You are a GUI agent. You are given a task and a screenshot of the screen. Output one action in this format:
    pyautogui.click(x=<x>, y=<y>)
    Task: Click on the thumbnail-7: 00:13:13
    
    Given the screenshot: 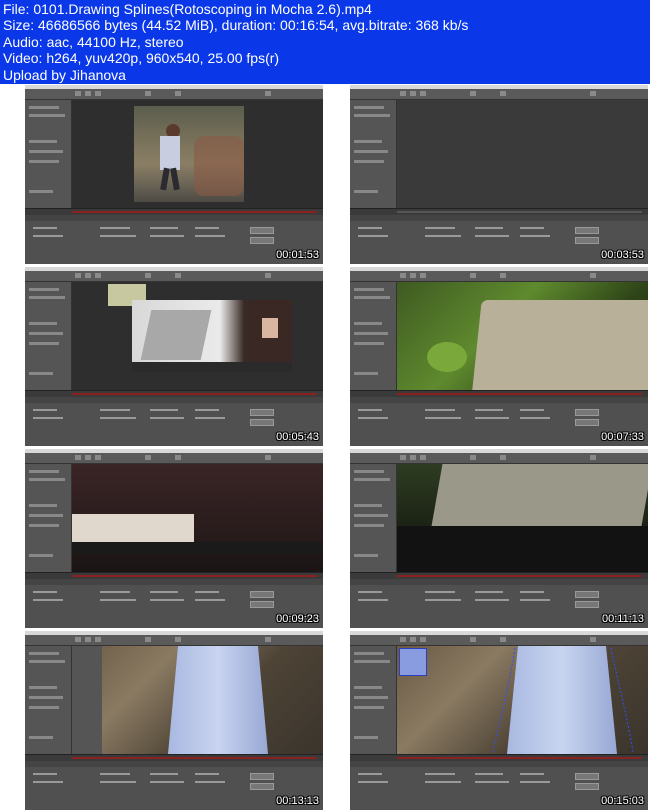 What is the action you would take?
    pyautogui.click(x=174, y=720)
    